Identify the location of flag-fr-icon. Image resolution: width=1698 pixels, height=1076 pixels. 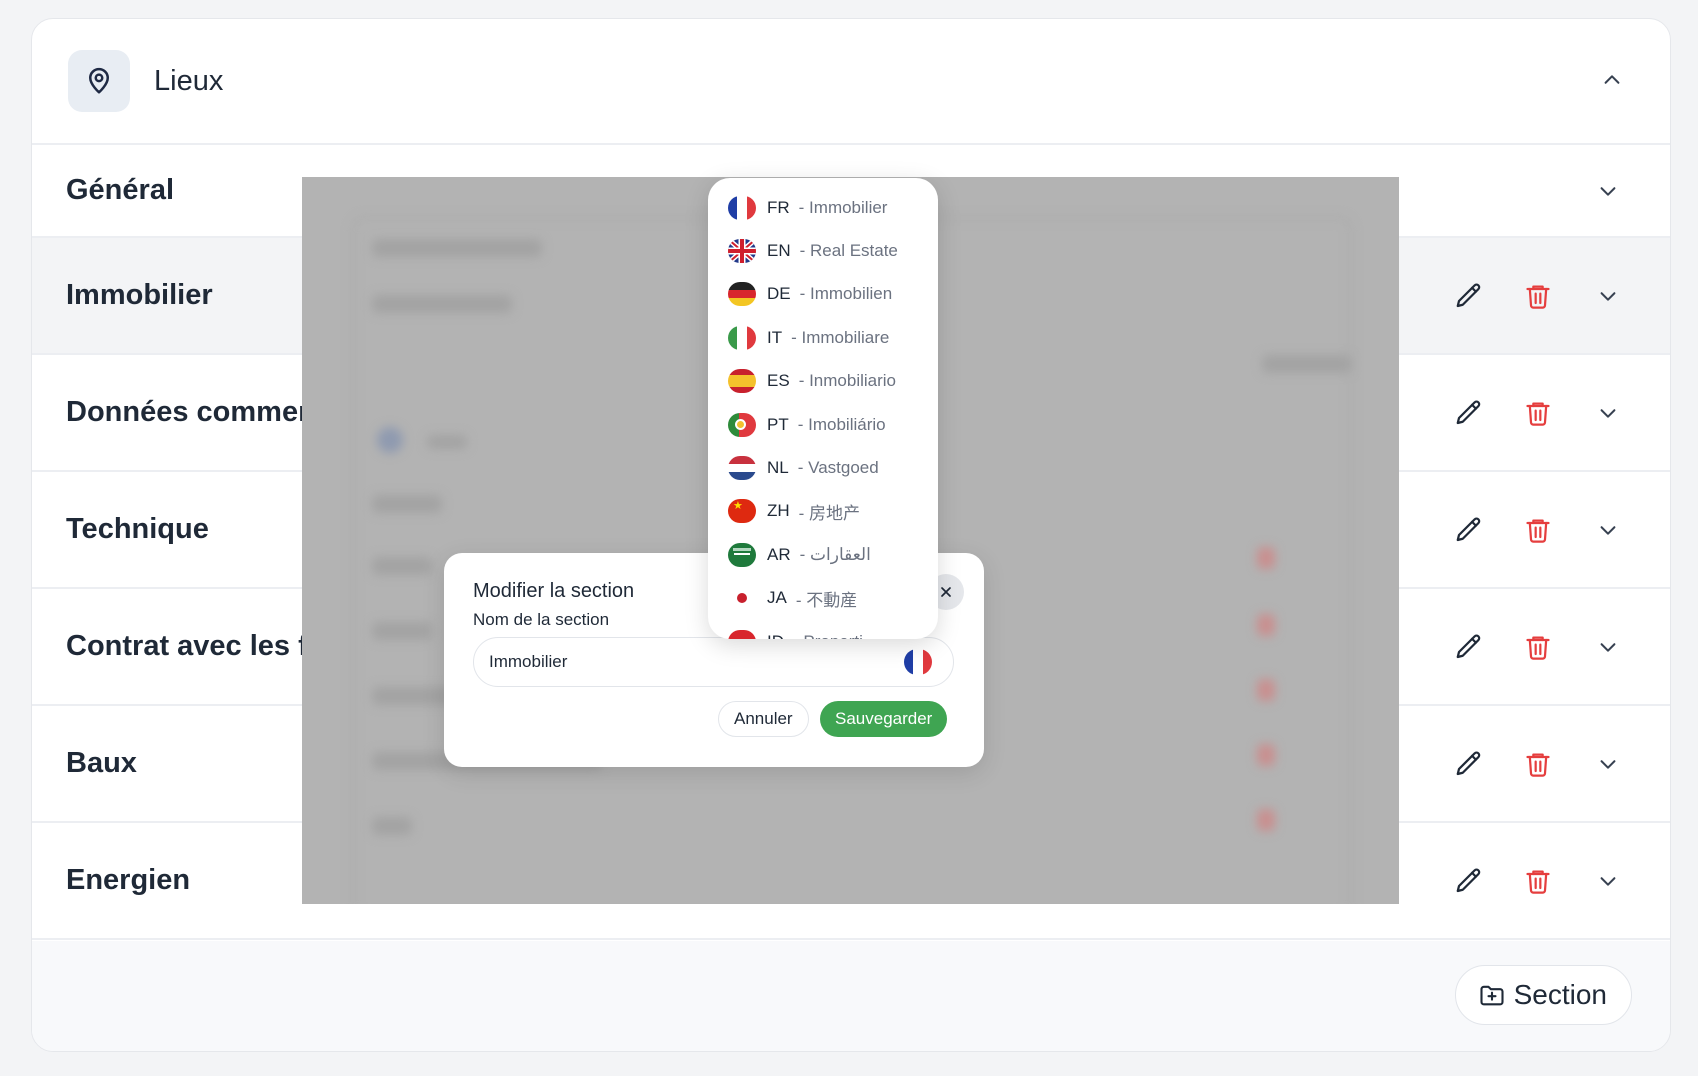
(742, 207).